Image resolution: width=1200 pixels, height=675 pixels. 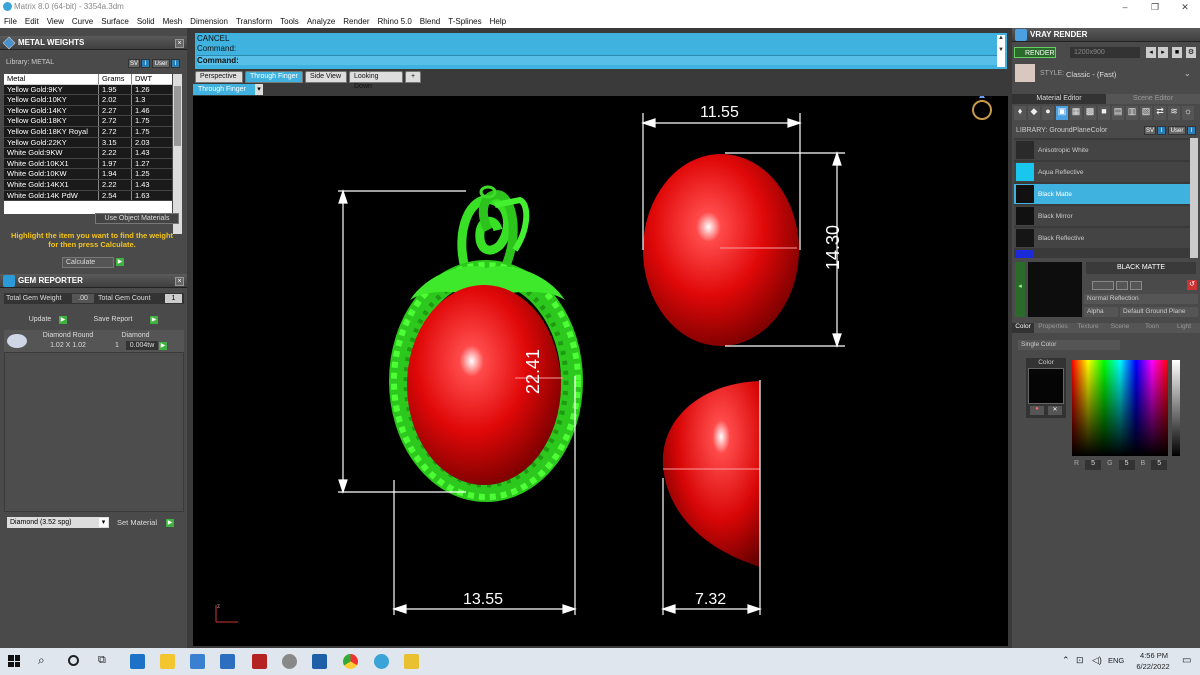 I want to click on rhino-icon, so click(x=289, y=661).